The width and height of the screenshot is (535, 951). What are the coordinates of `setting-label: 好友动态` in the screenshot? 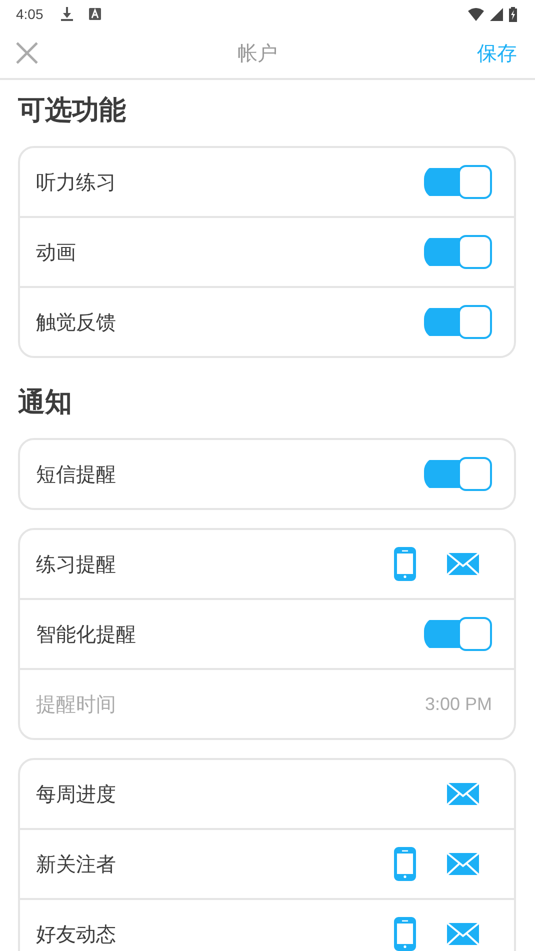 It's located at (76, 934).